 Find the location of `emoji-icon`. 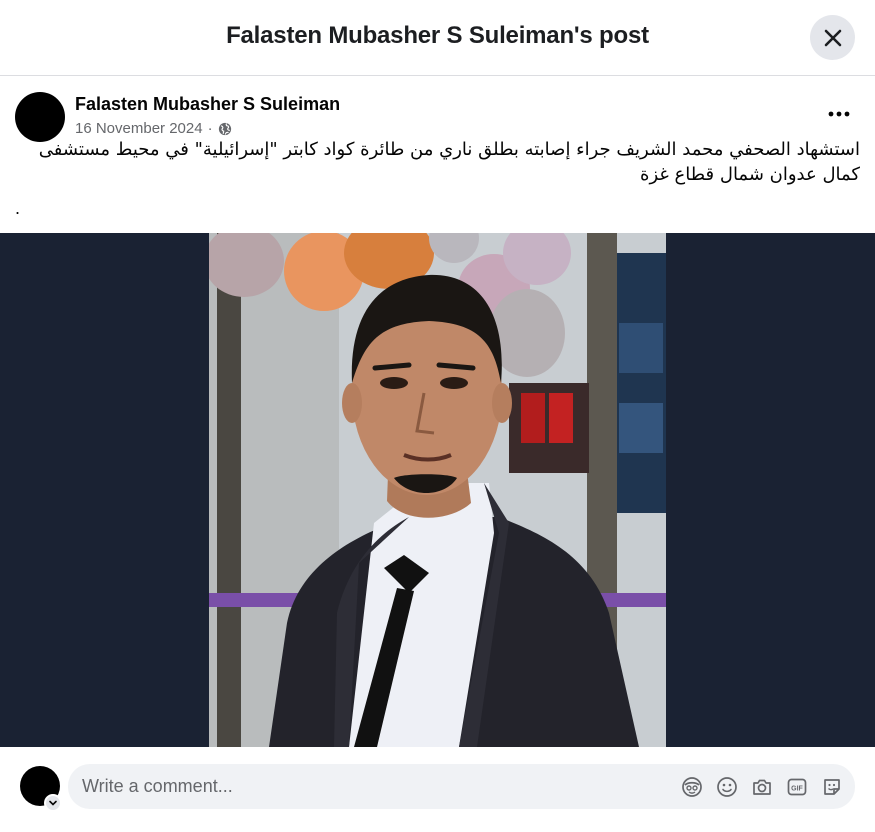

emoji-icon is located at coordinates (727, 787).